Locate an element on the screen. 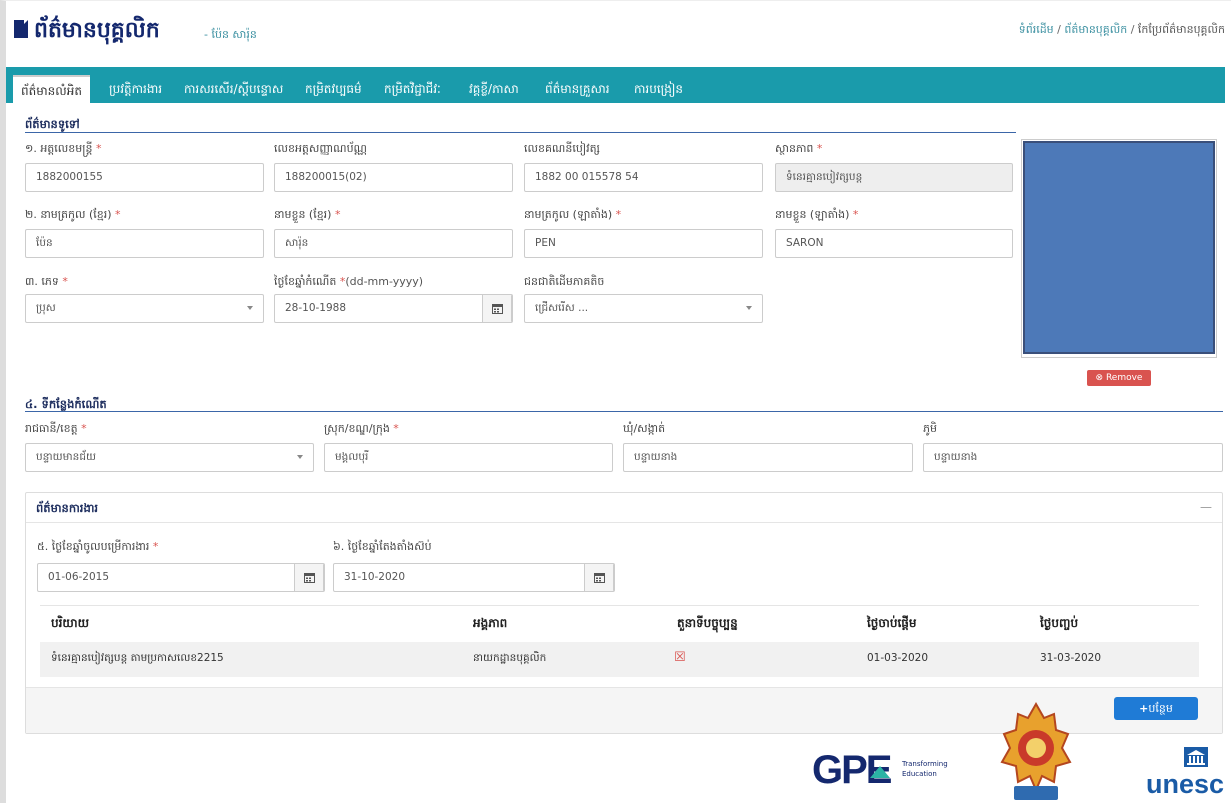  bank-account-input: 1882 00 015578 54 is located at coordinates (643, 177).